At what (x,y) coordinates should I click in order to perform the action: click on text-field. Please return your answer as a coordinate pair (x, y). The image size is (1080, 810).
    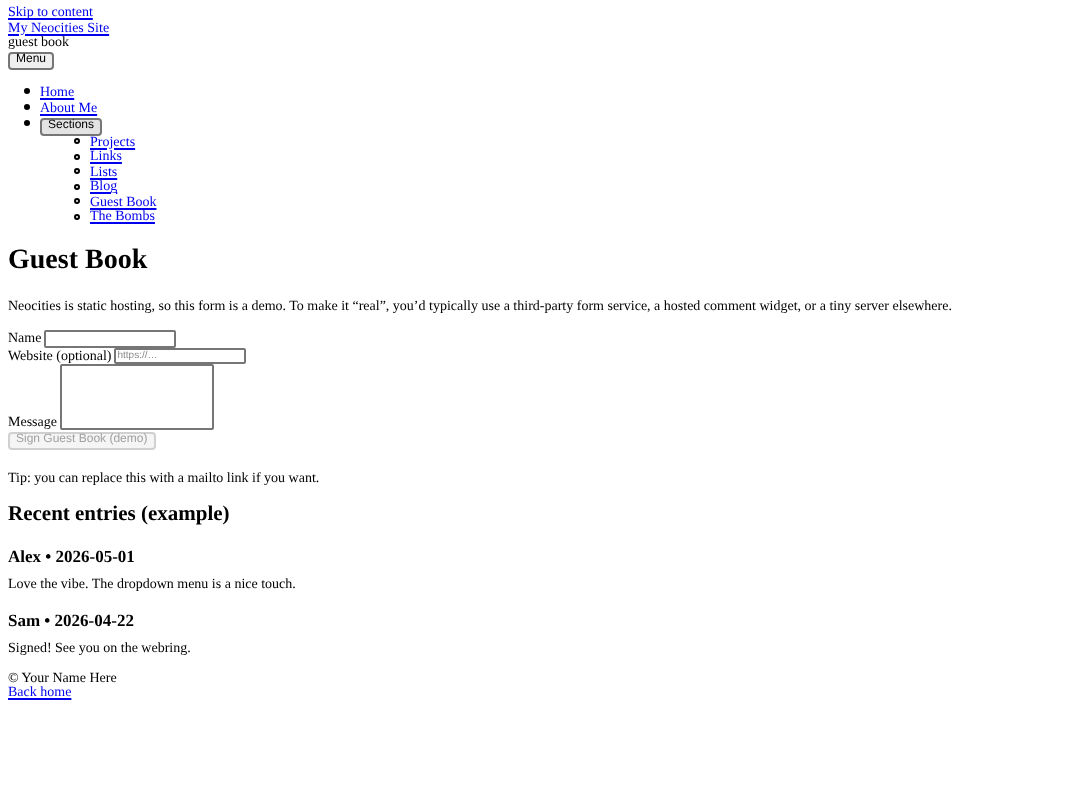
    Looking at the image, I should click on (109, 338).